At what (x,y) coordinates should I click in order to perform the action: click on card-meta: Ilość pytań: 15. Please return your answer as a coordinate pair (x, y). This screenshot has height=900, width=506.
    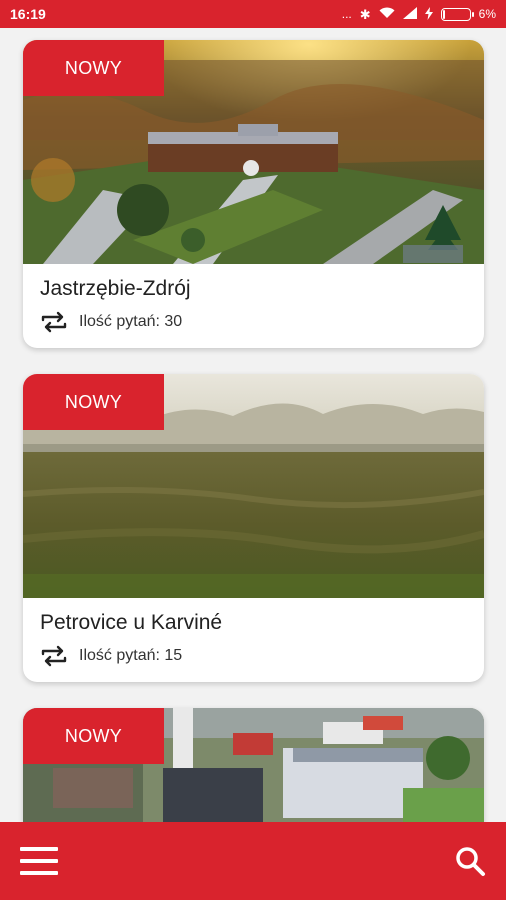
    Looking at the image, I should click on (253, 656).